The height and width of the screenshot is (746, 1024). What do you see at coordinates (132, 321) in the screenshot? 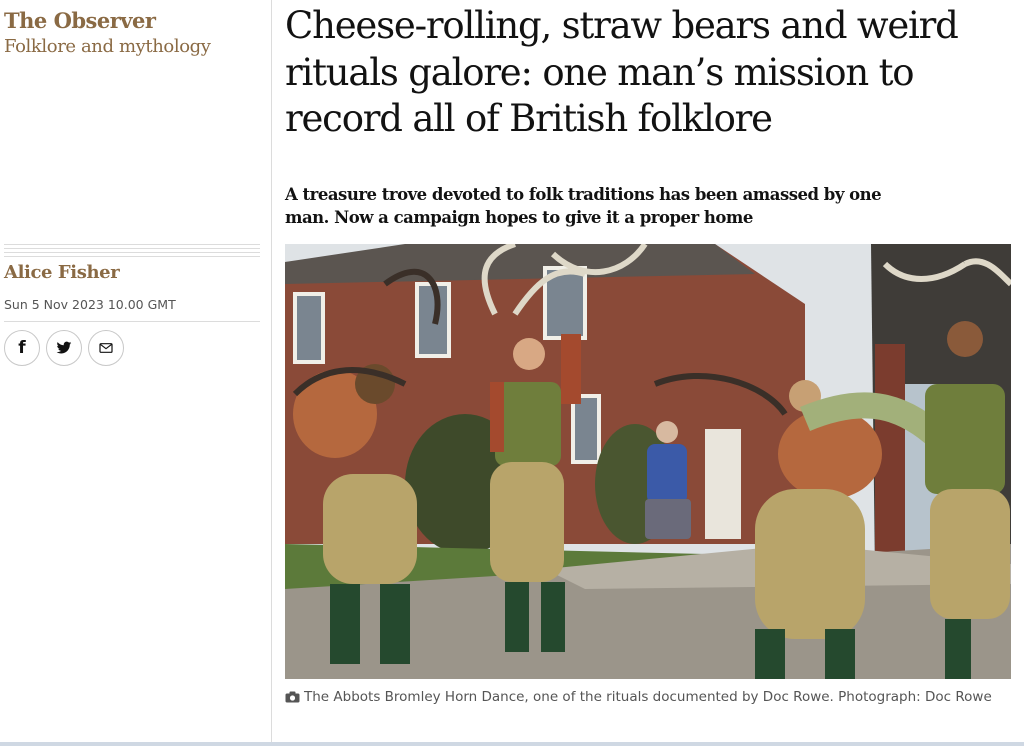
I see `date-divider` at bounding box center [132, 321].